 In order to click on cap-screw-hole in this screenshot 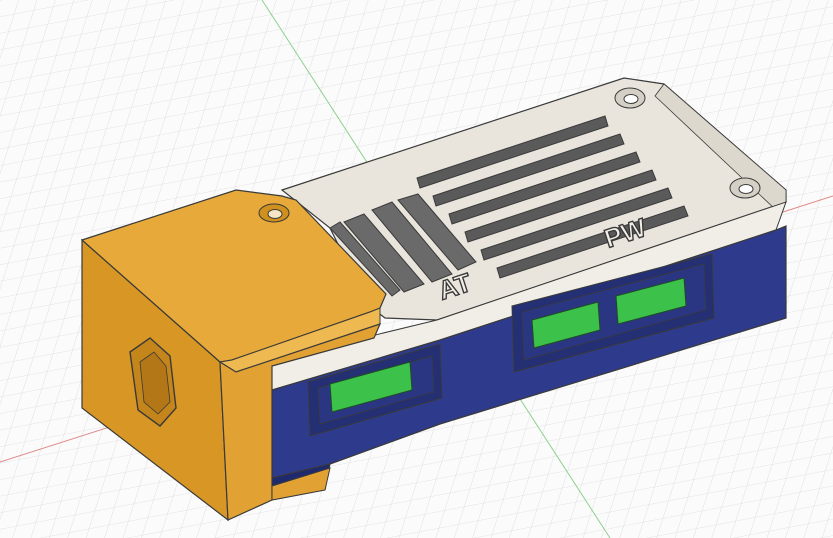, I will do `click(274, 213)`.